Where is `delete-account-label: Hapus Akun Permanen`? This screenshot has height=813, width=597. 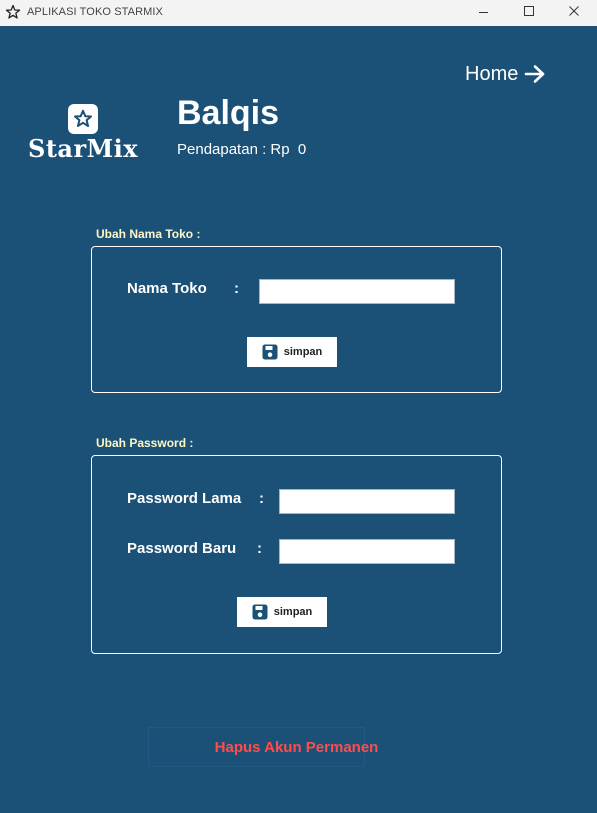 delete-account-label: Hapus Akun Permanen is located at coordinates (296, 747).